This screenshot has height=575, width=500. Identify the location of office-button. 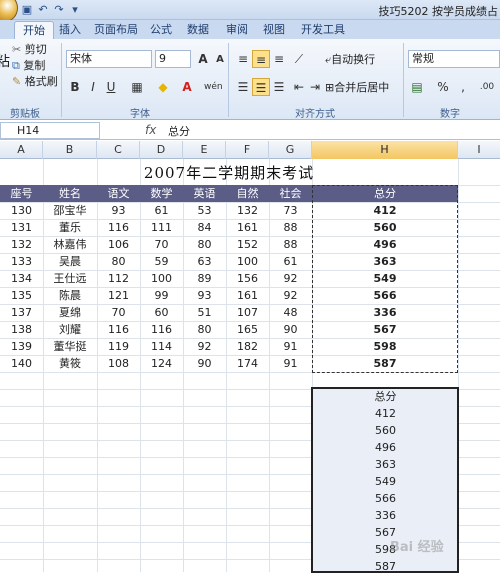
(9, 11).